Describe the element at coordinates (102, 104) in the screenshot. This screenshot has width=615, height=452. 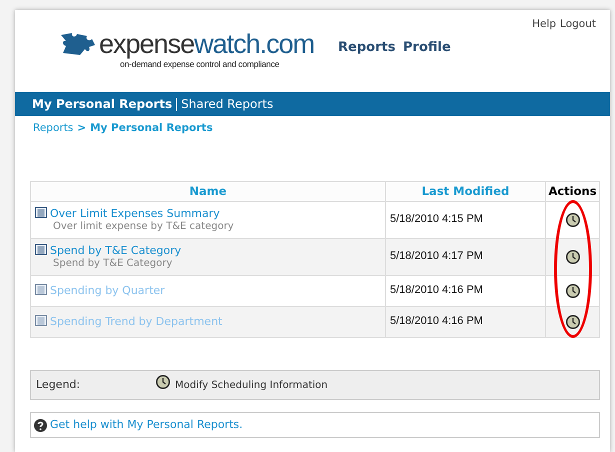
I see `subnav-tab: My Personal Reports` at that location.